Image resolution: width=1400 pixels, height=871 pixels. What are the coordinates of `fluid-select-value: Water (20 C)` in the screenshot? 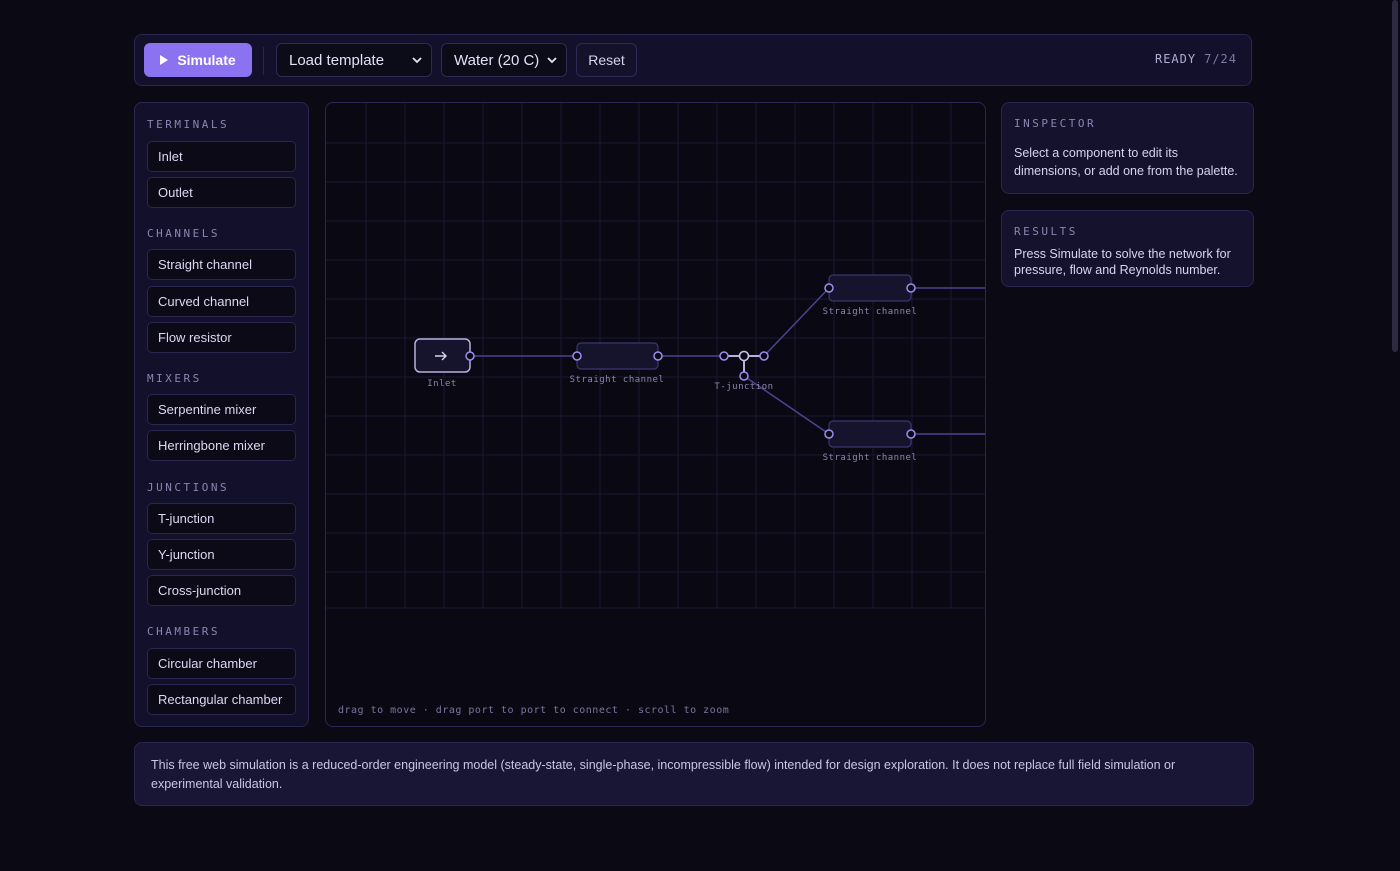 It's located at (497, 60).